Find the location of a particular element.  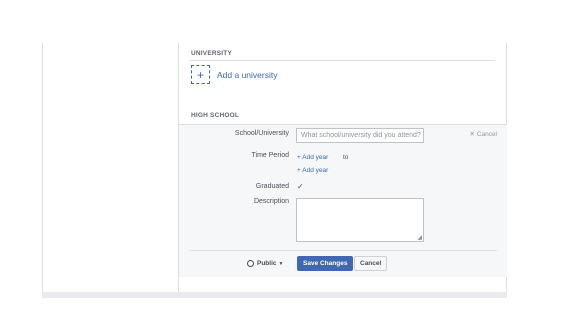

cancel-button: Cancel is located at coordinates (371, 263).